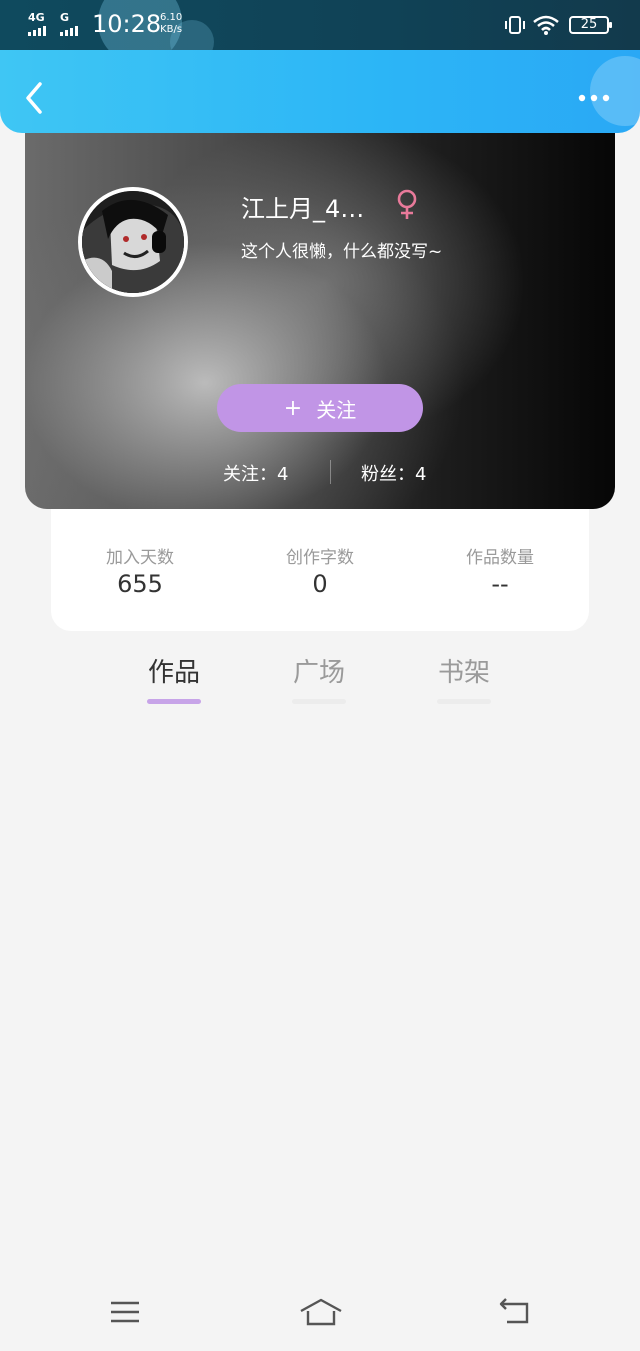 The image size is (640, 1351). What do you see at coordinates (293, 408) in the screenshot?
I see `plus-icon: +` at bounding box center [293, 408].